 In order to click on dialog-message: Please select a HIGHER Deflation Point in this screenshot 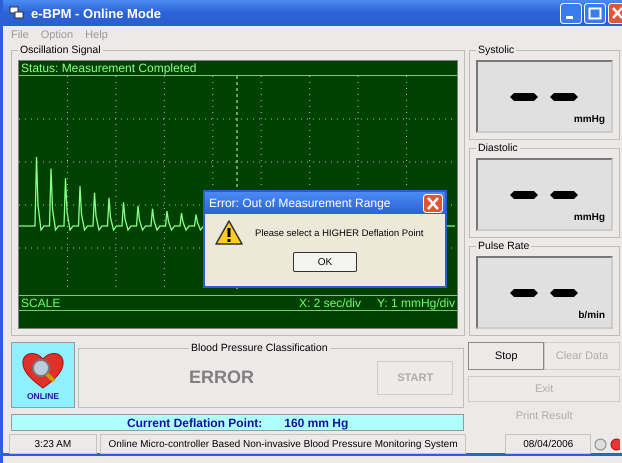, I will do `click(339, 233)`.